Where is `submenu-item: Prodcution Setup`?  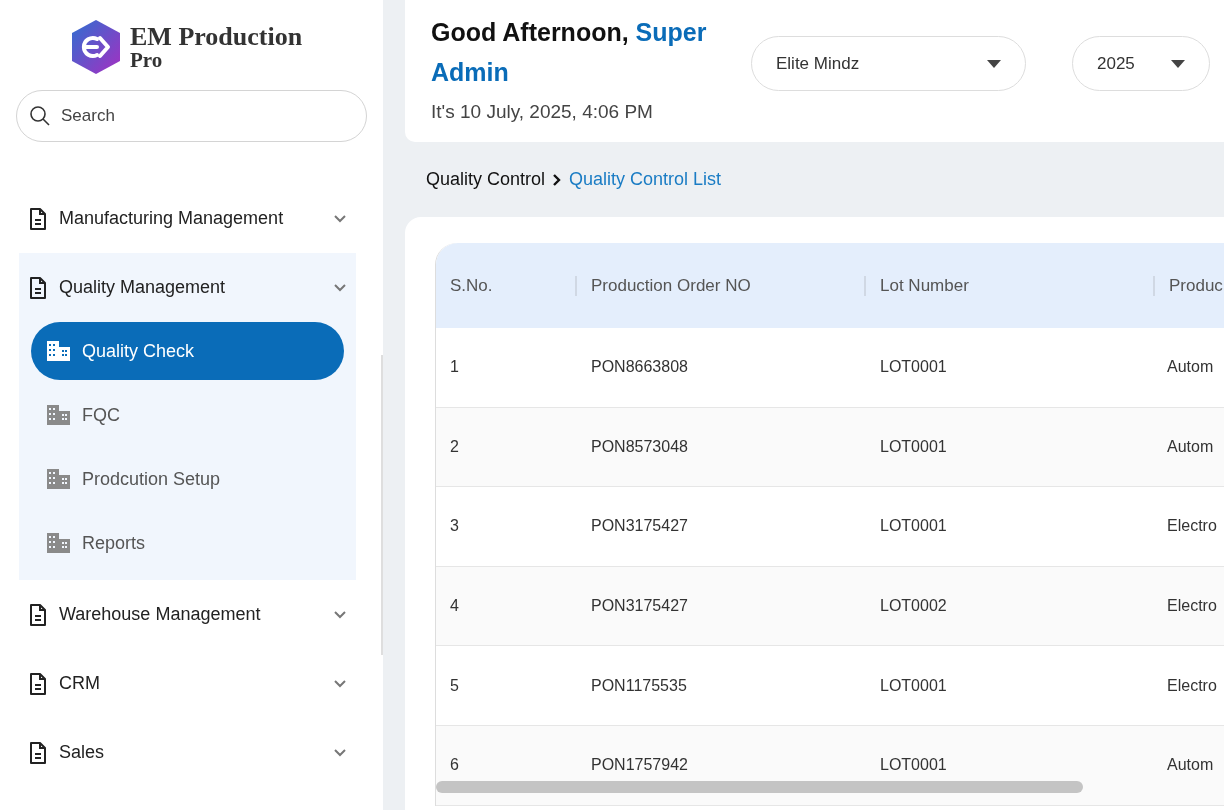
submenu-item: Prodcution Setup is located at coordinates (187, 479).